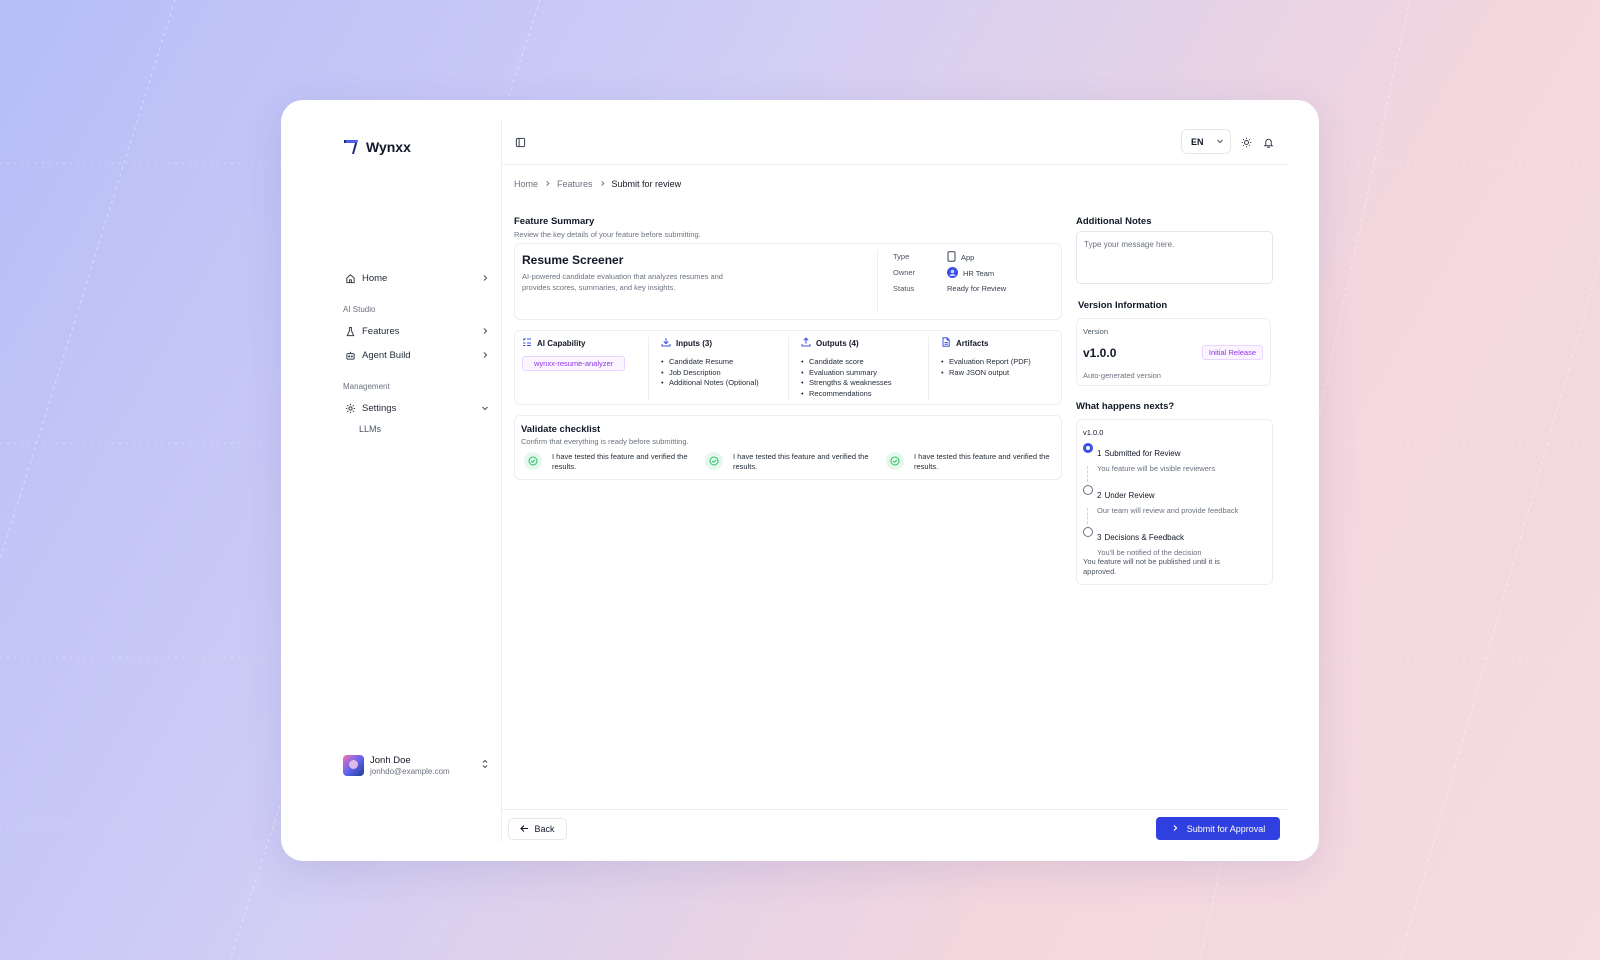 Image resolution: width=1600 pixels, height=960 pixels. I want to click on submit-label: Submit for Approval, so click(1226, 828).